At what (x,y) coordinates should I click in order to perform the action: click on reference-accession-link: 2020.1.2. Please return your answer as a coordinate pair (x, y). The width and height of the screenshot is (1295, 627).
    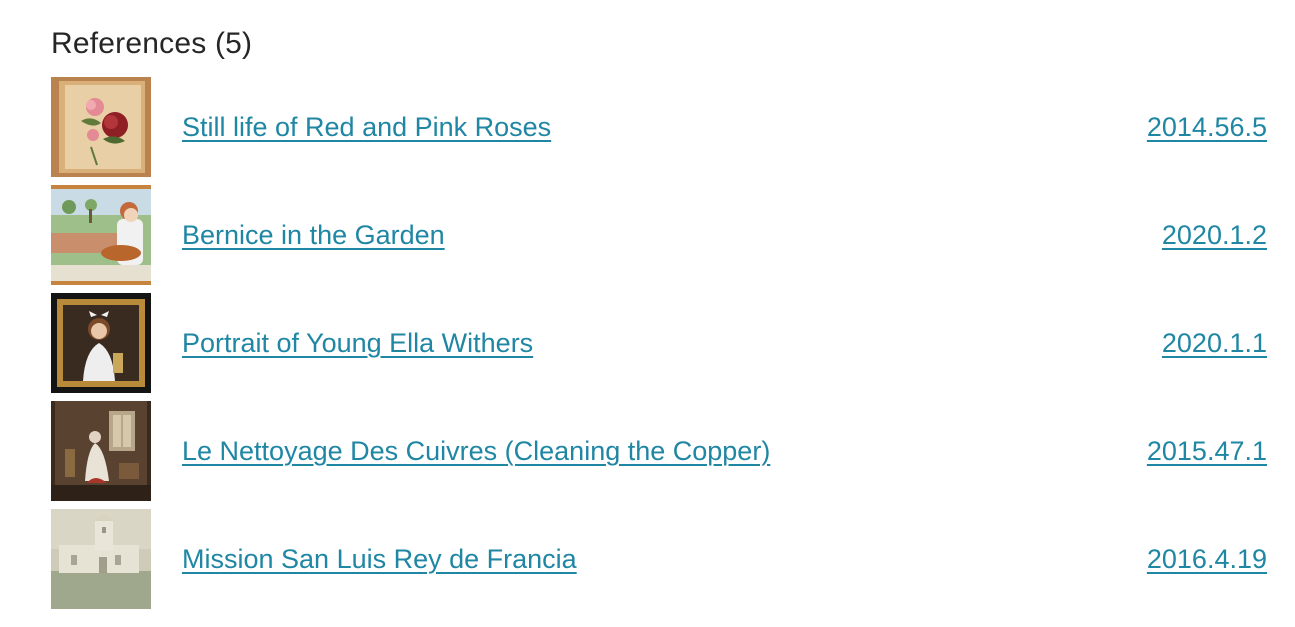
    Looking at the image, I should click on (1214, 235).